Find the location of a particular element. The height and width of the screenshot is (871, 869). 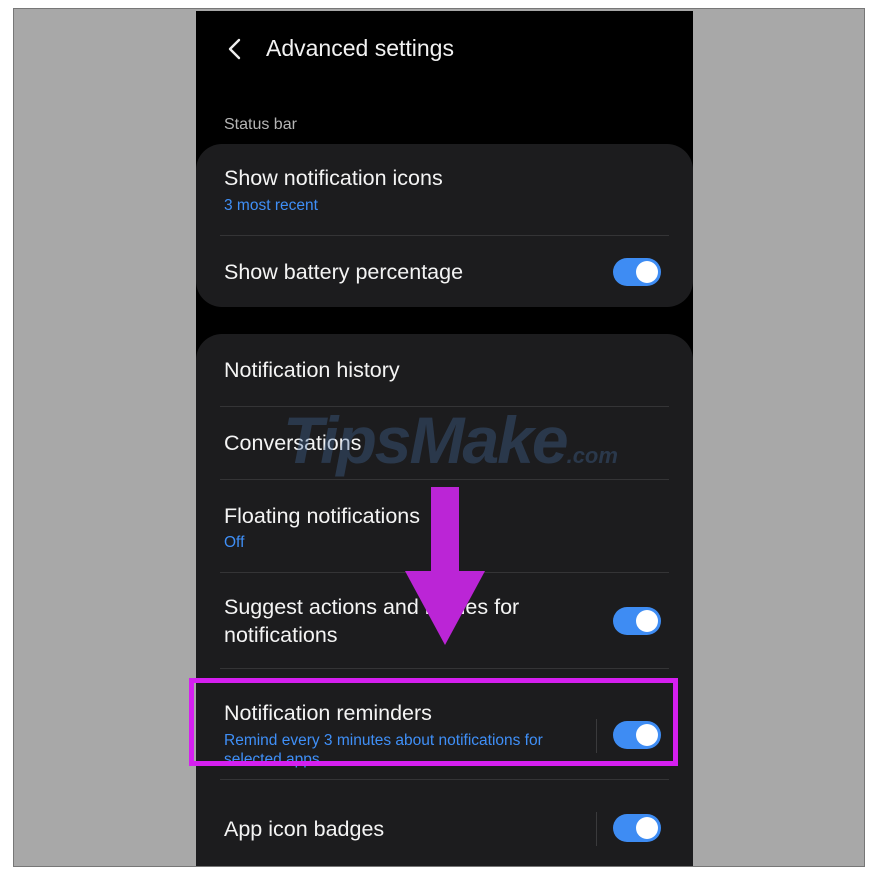

conversations-row: Conversations is located at coordinates (444, 443).